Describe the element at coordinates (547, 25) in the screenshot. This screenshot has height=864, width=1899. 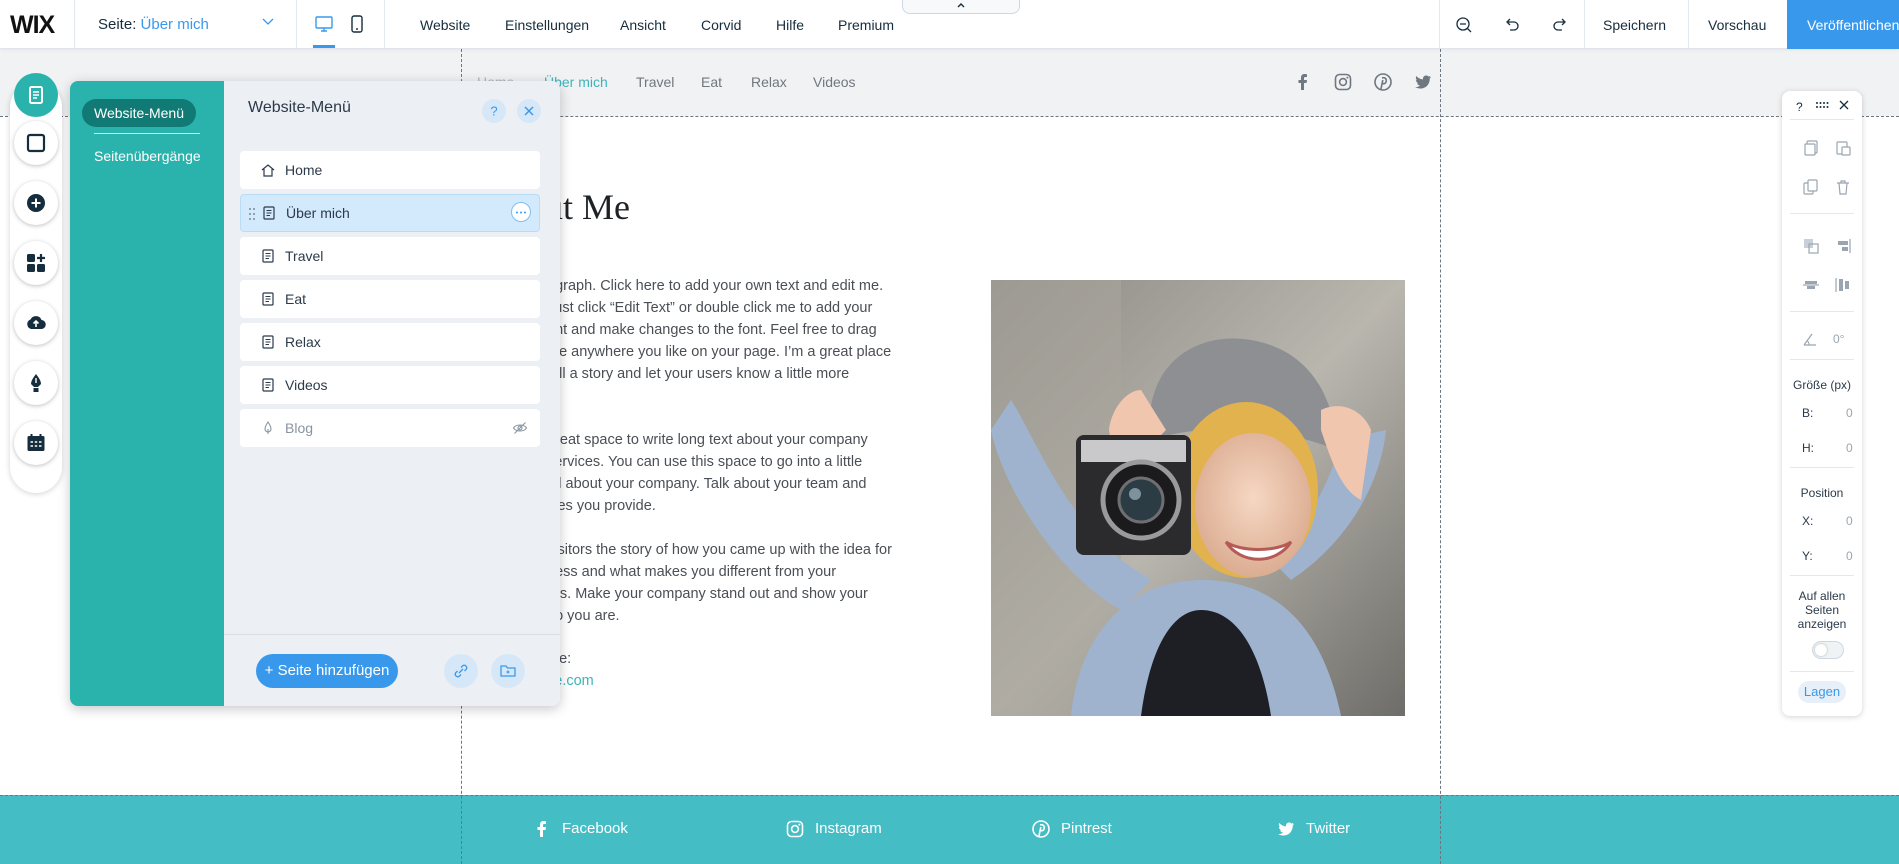
I see `menu-settings: Einstellungen` at that location.